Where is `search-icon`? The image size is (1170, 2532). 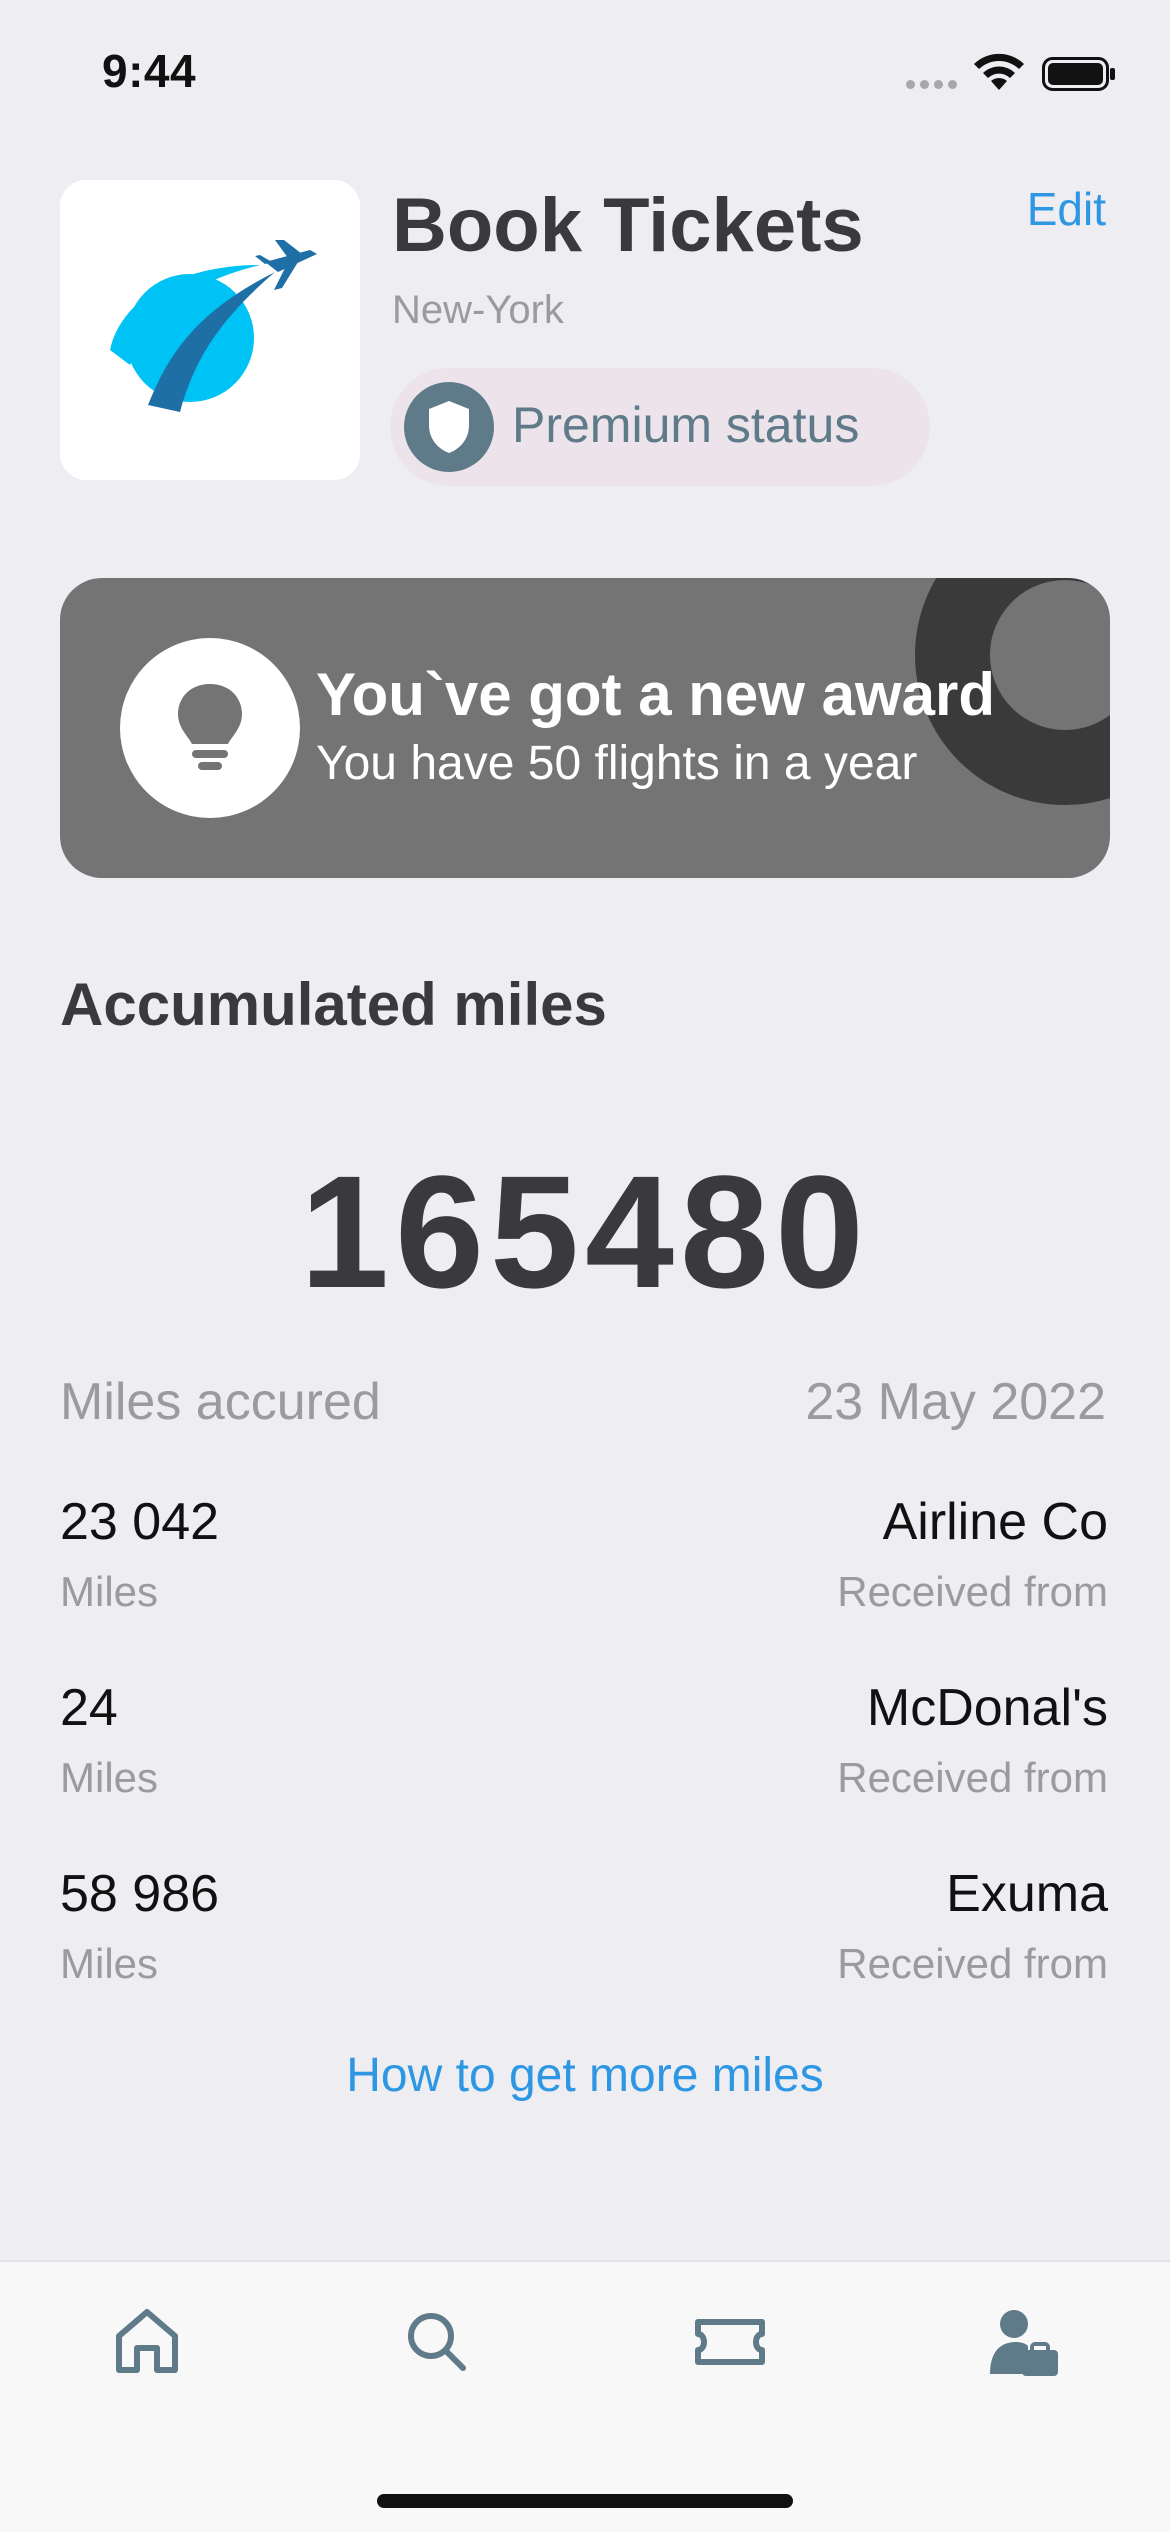
search-icon is located at coordinates (437, 2342).